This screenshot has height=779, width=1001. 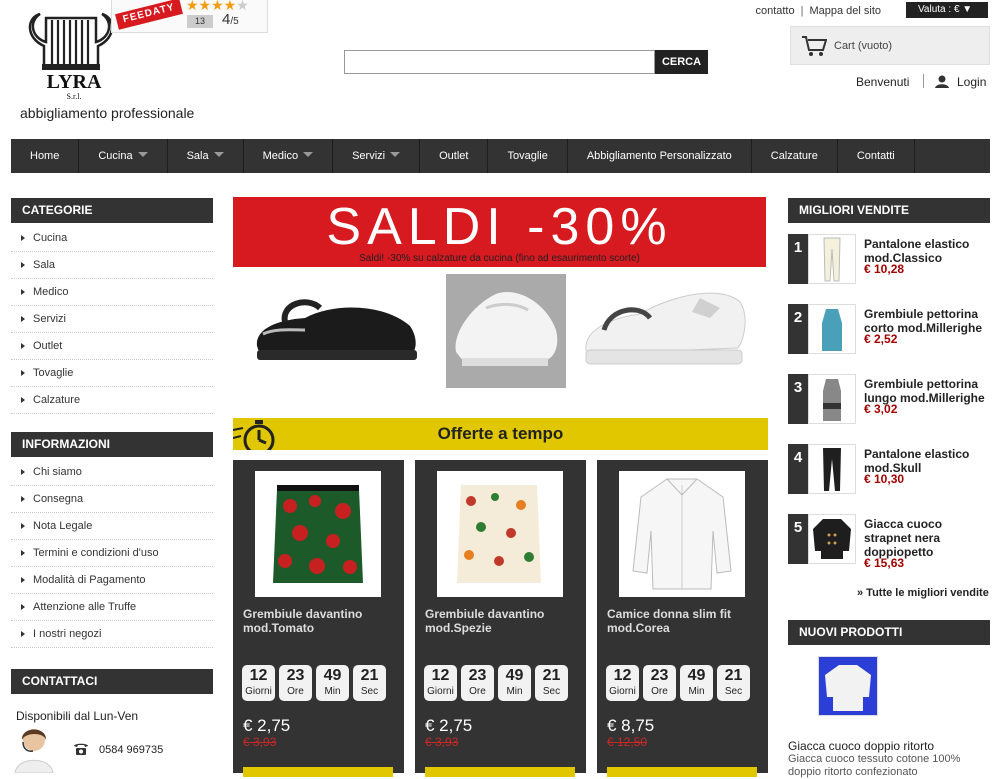 I want to click on cart-block: Cart (vuoto), so click(x=890, y=45).